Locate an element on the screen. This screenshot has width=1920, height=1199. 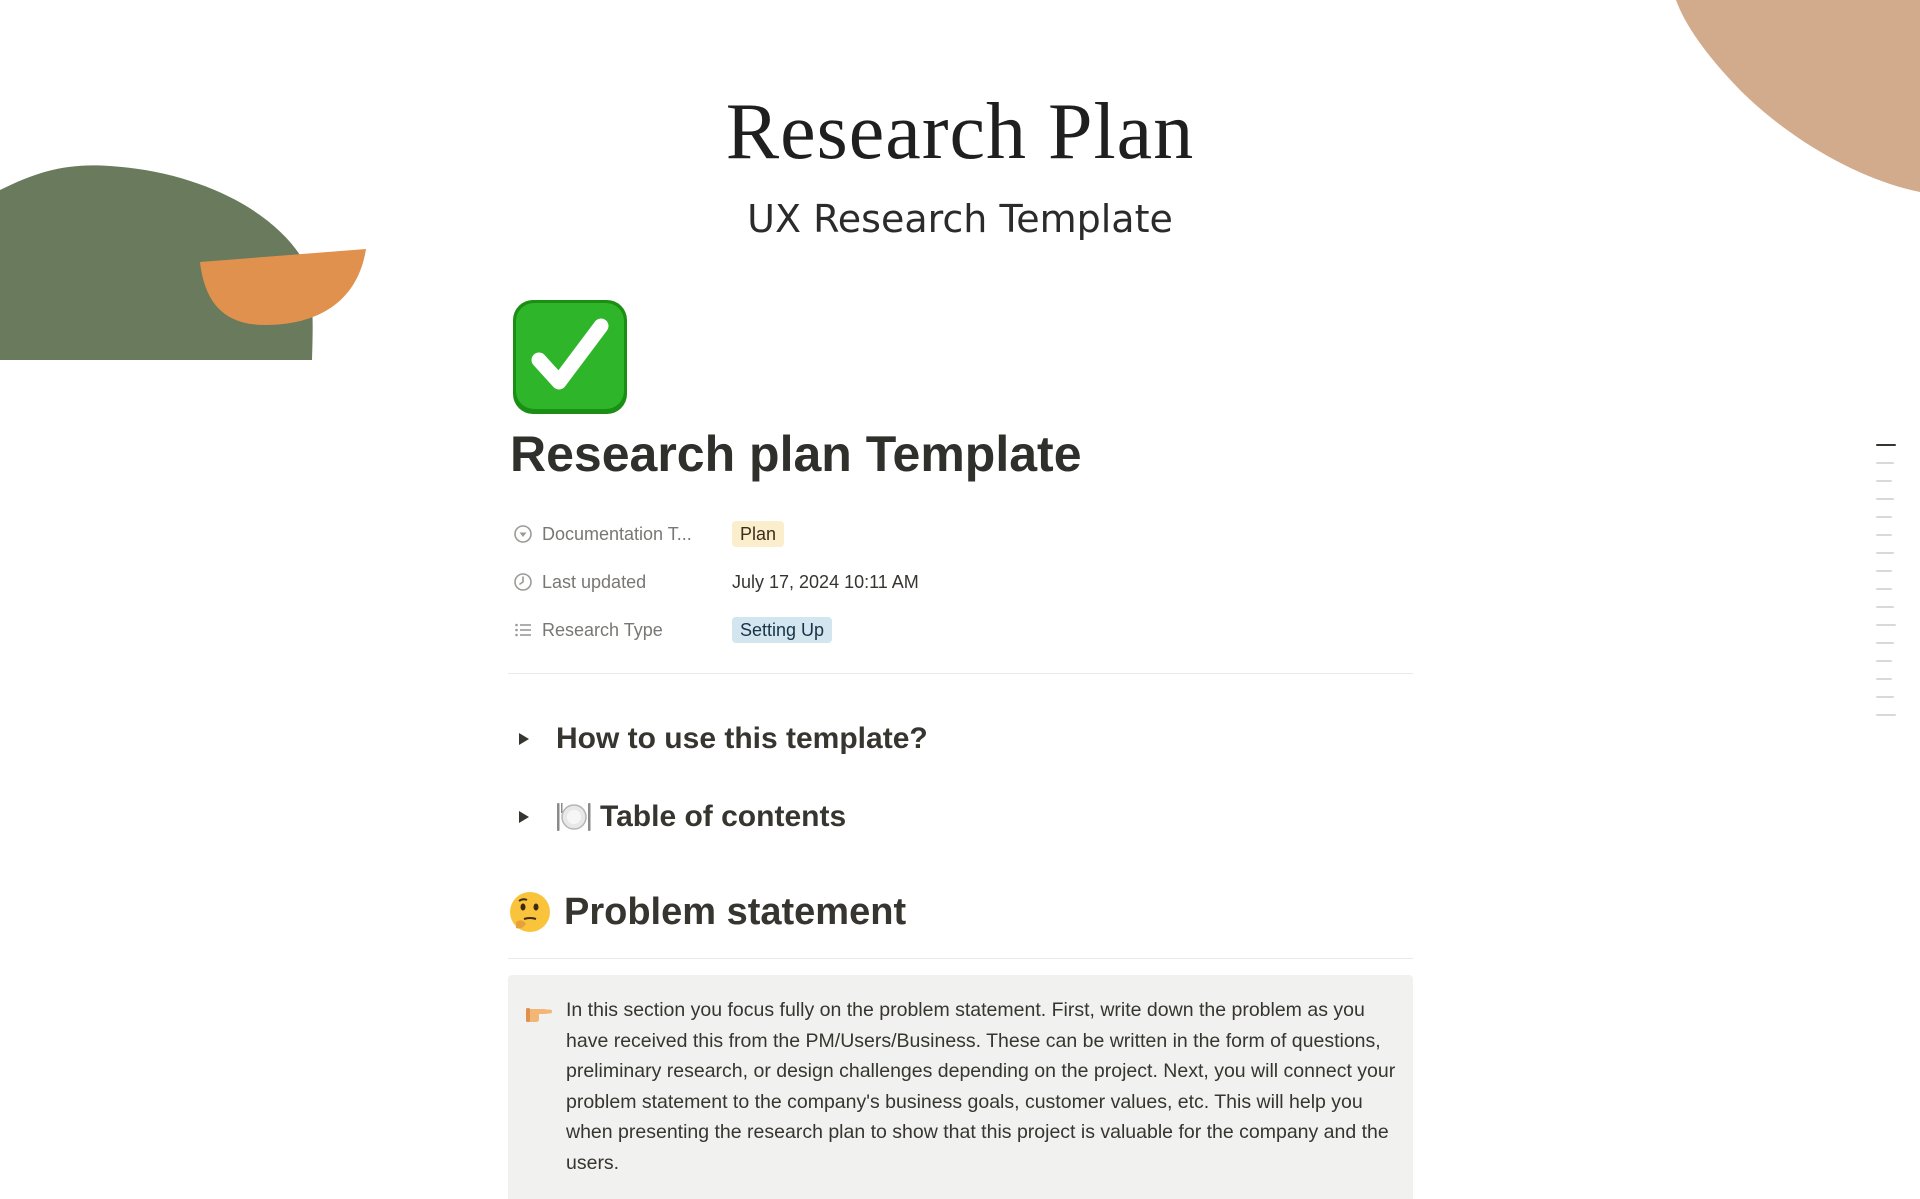
page-title: Research plan Template is located at coordinates (796, 454).